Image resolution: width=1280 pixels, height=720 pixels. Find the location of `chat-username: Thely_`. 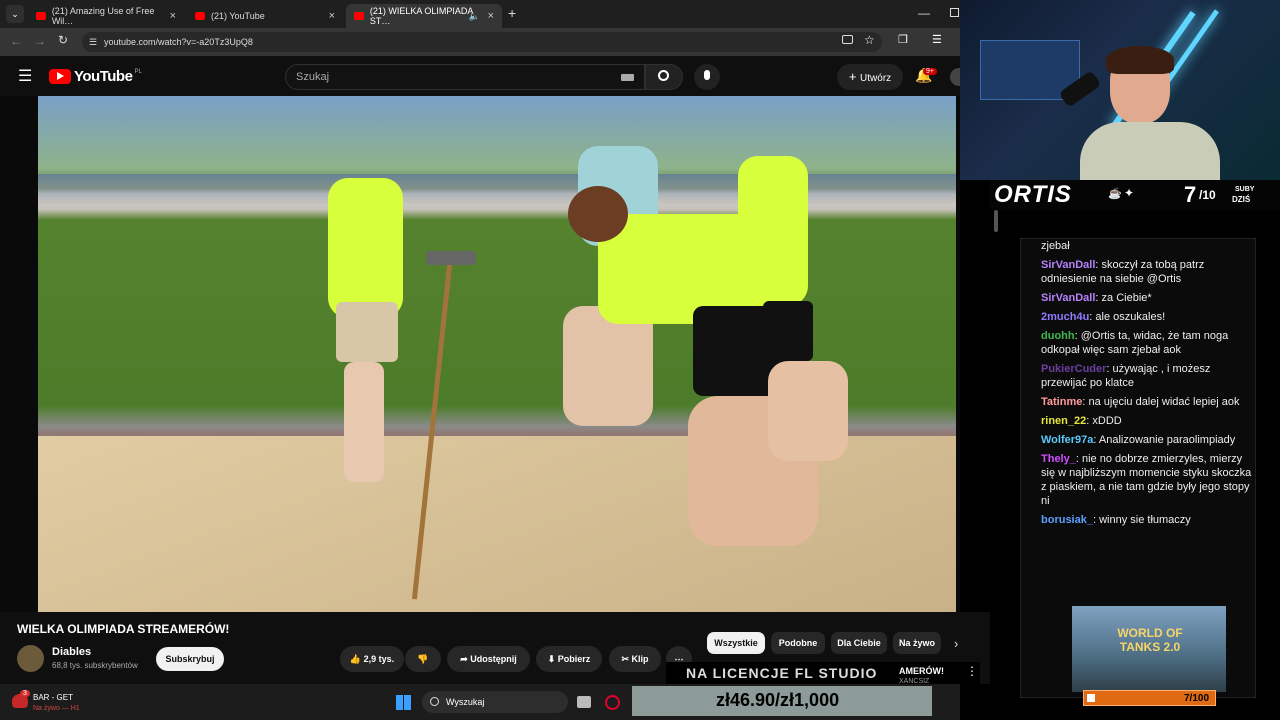

chat-username: Thely_ is located at coordinates (1058, 459).